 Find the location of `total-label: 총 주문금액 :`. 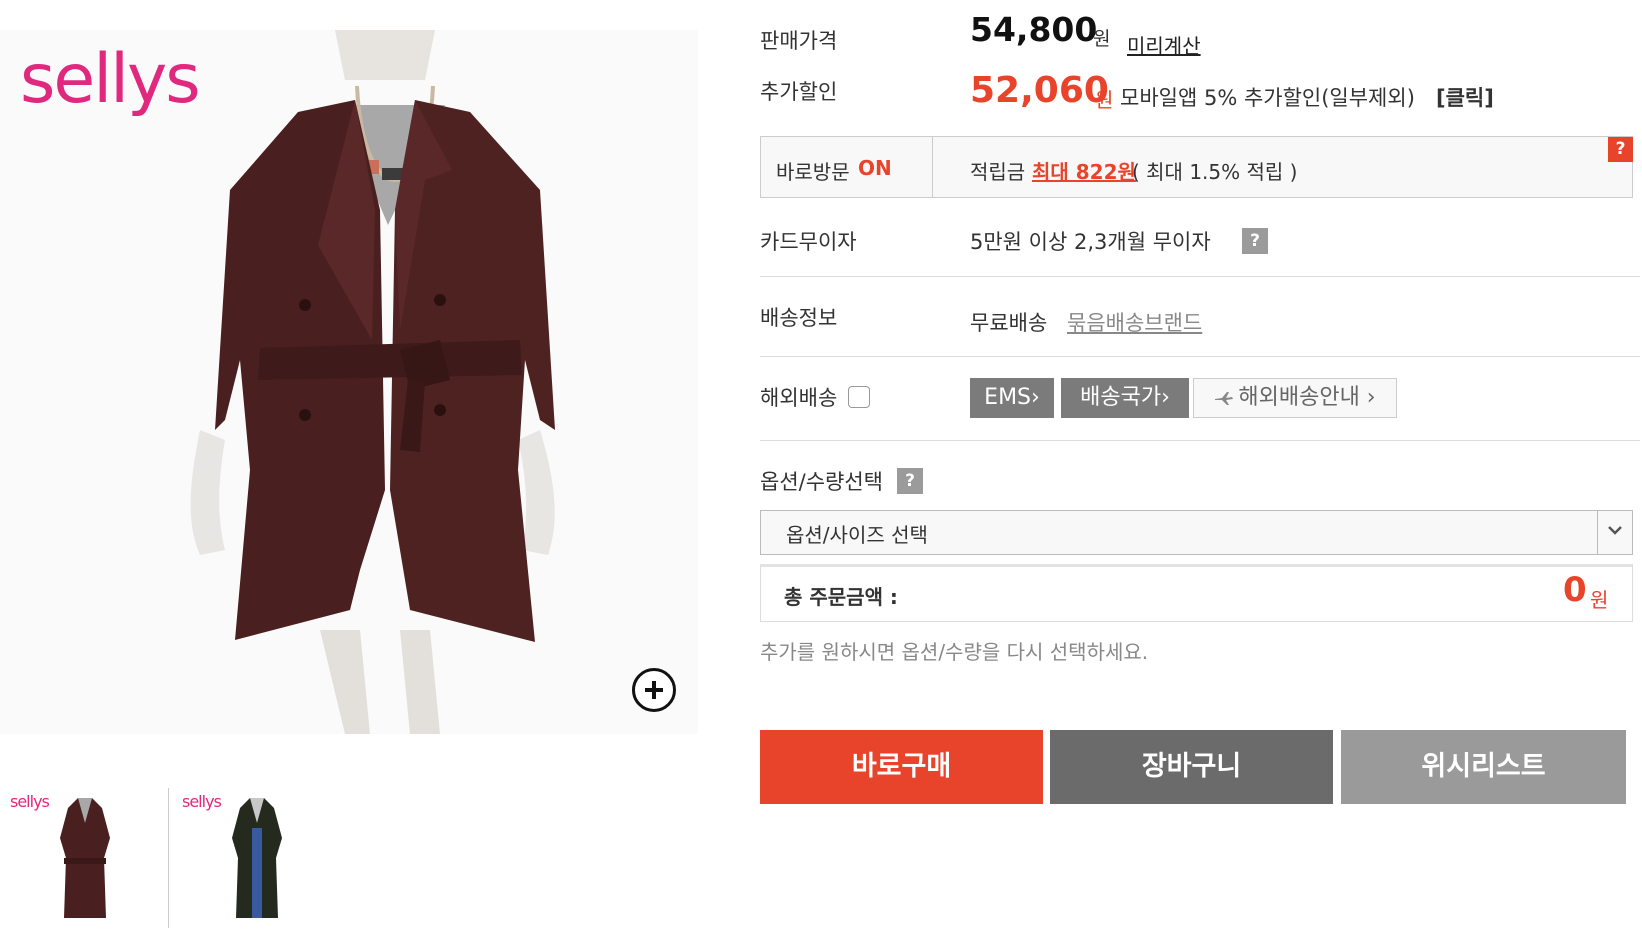

total-label: 총 주문금액 : is located at coordinates (841, 597).